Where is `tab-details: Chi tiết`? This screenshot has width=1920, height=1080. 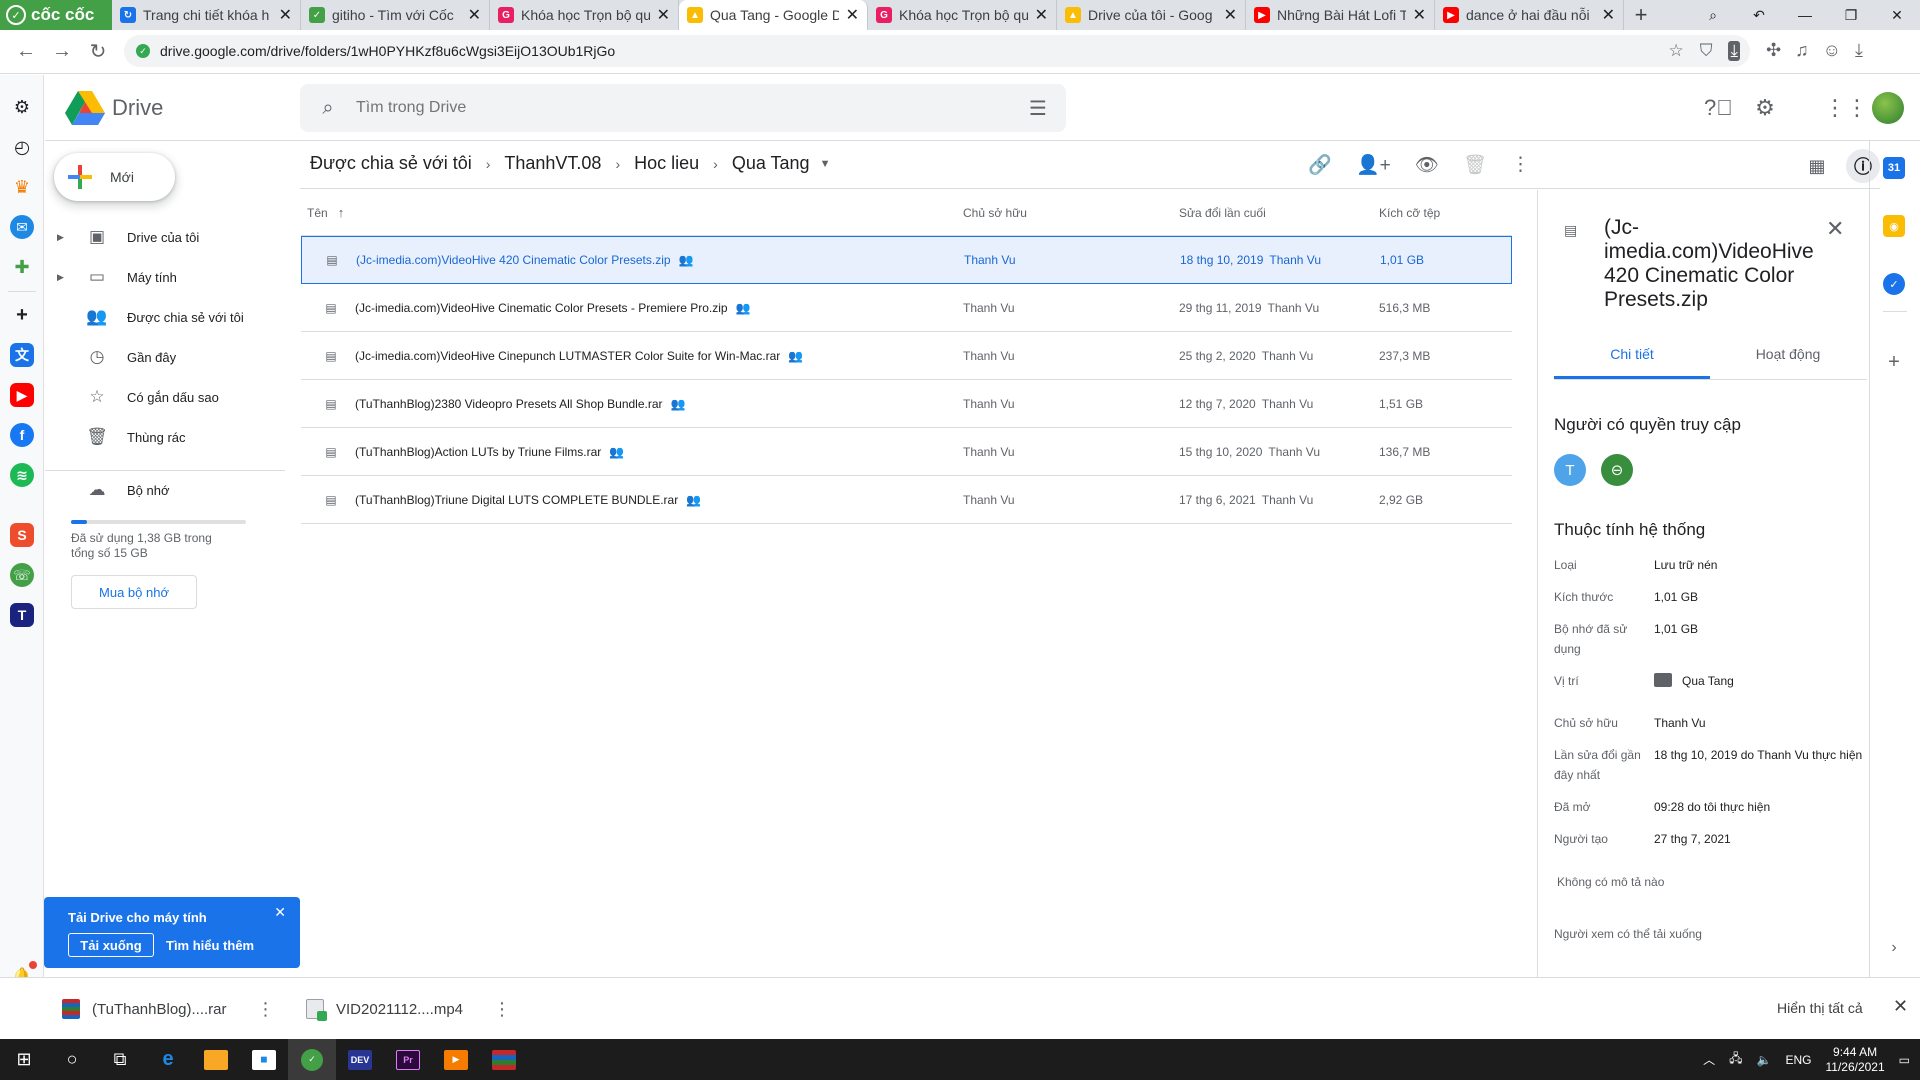
tab-details: Chi tiết is located at coordinates (1632, 361).